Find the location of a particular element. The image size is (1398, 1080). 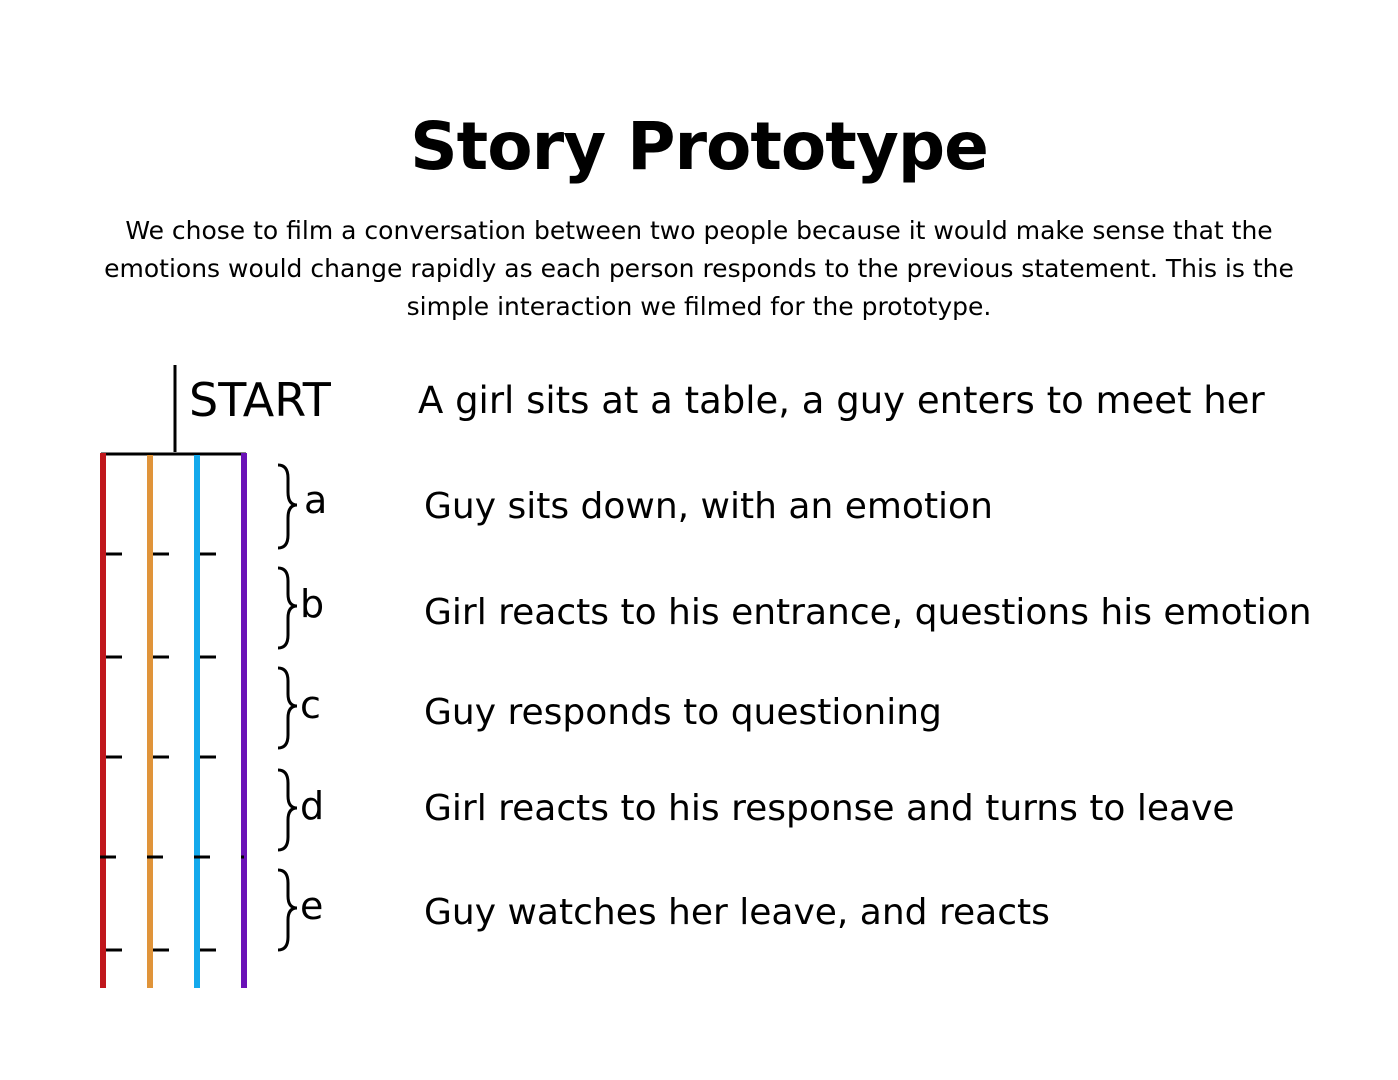

brace-b is located at coordinates (287, 608).